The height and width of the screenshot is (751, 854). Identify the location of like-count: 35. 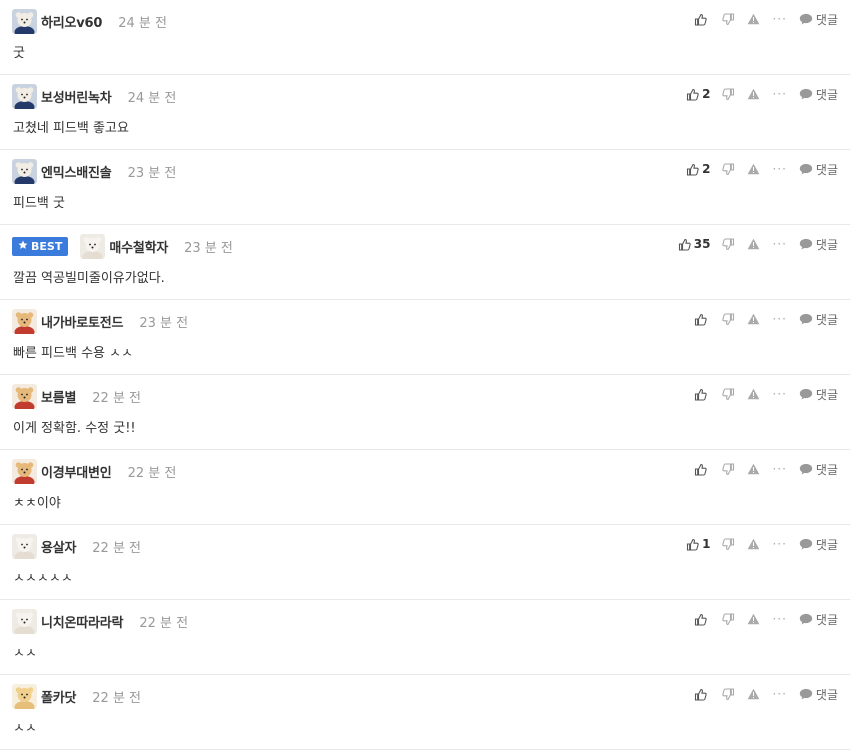
(702, 244).